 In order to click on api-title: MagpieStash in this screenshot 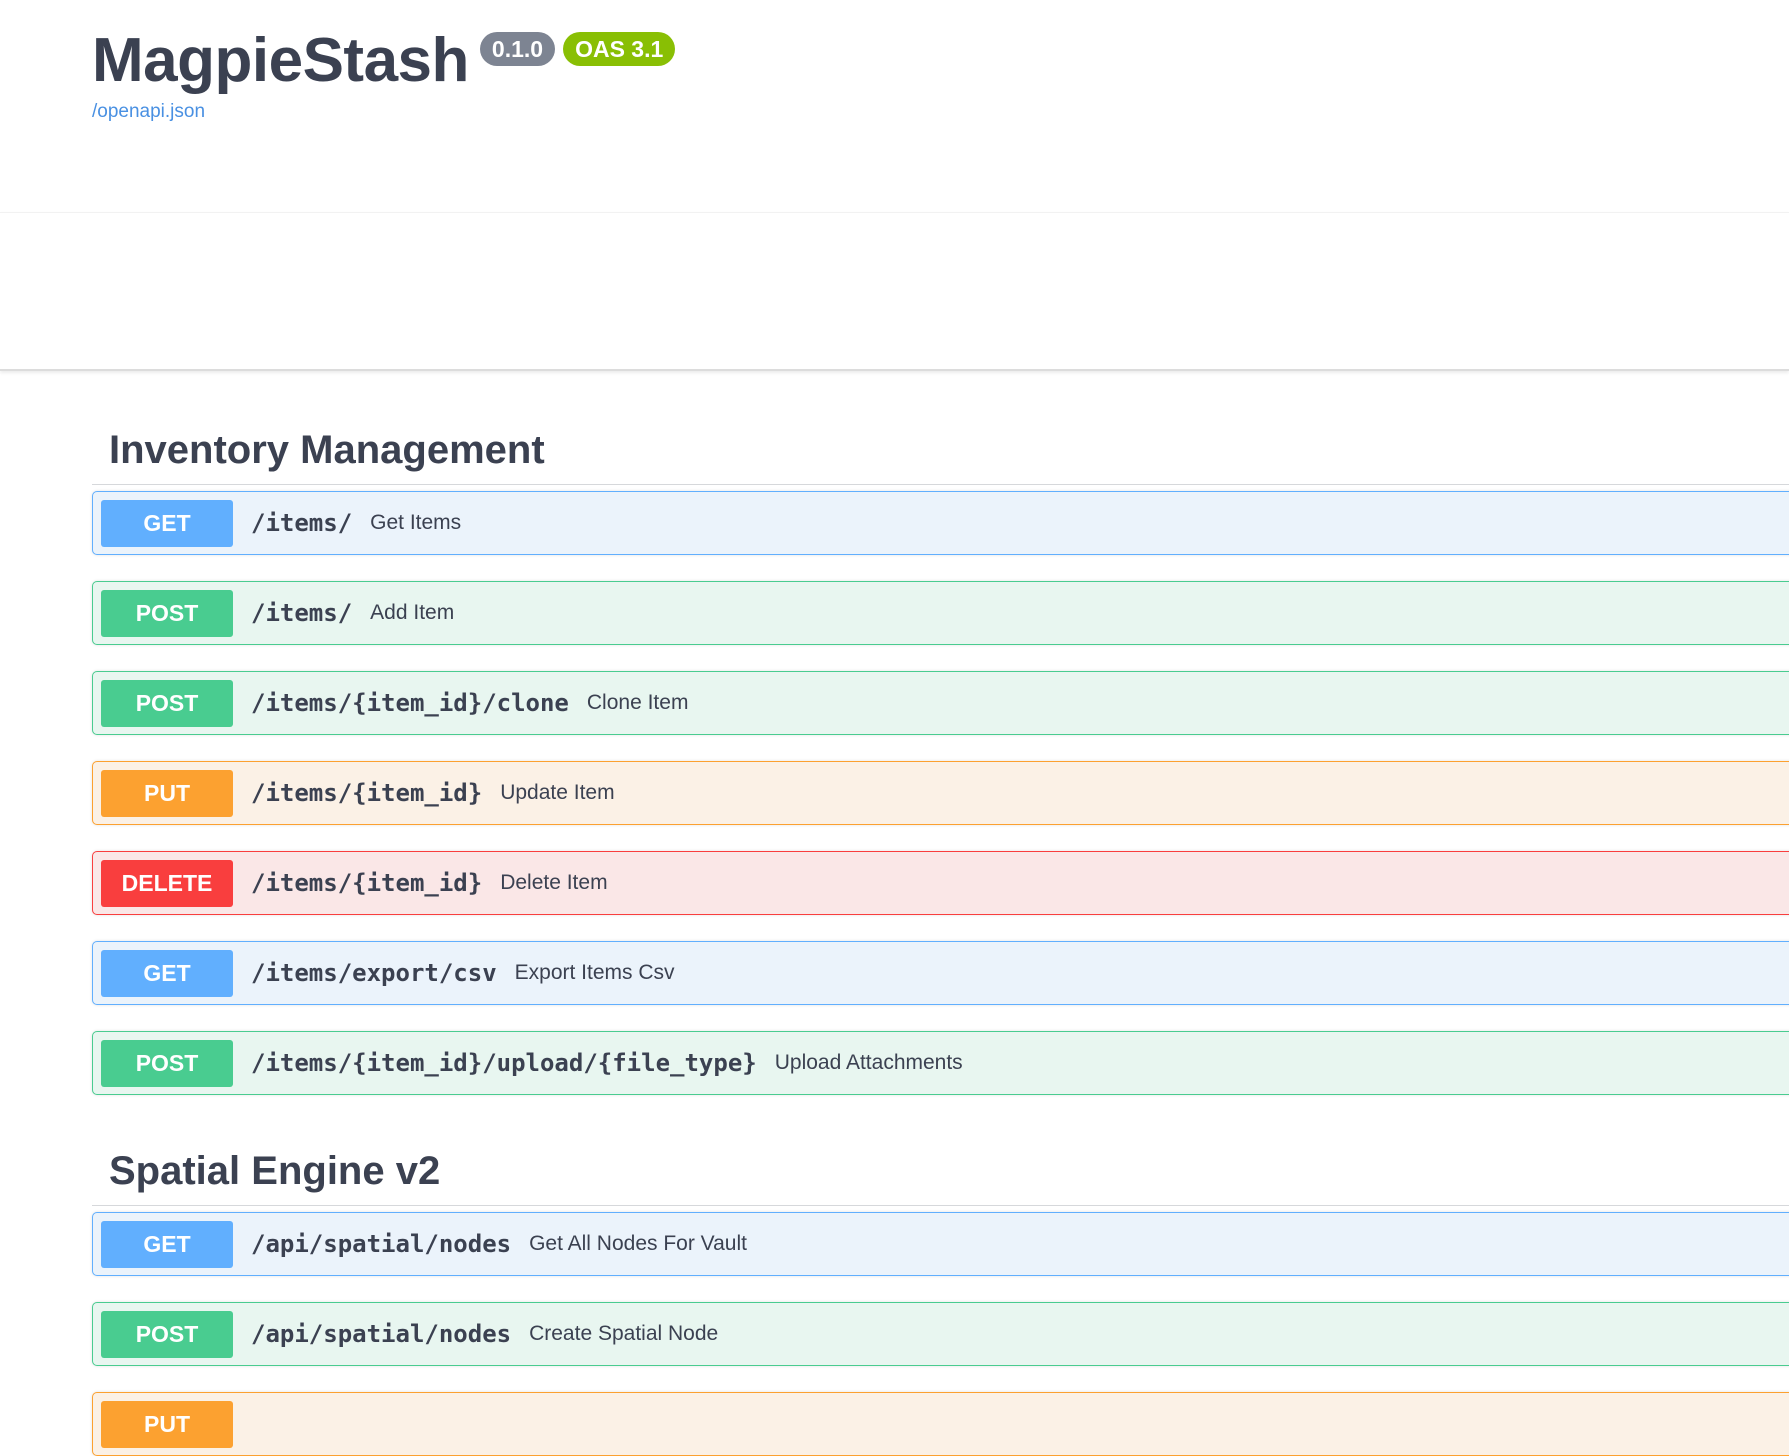, I will do `click(280, 60)`.